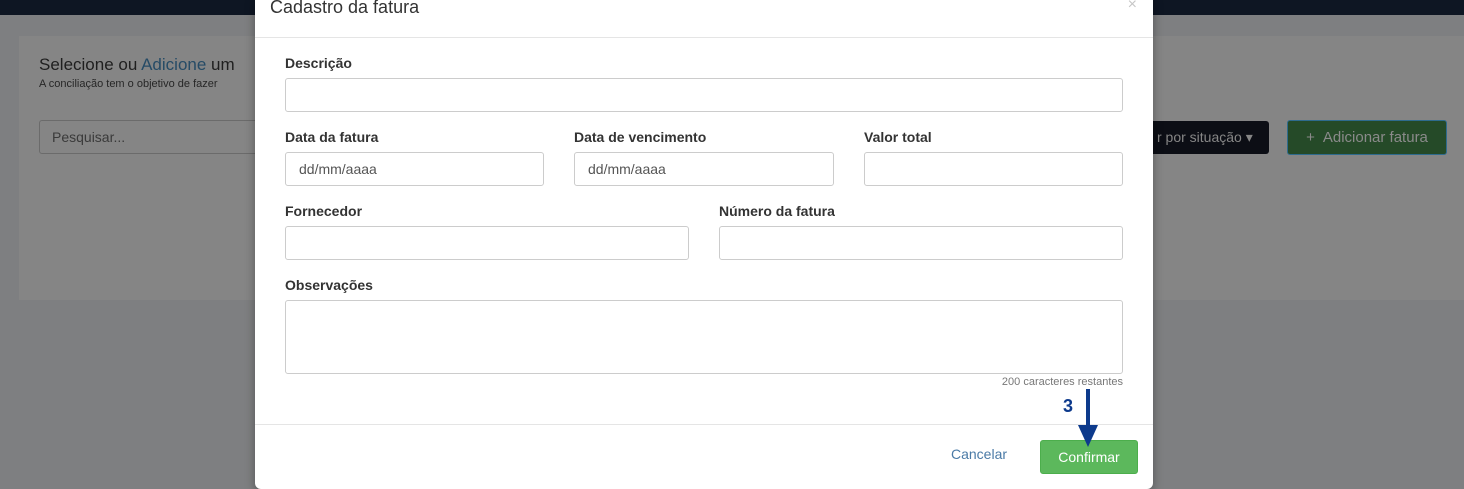 This screenshot has height=489, width=1464. I want to click on invoice-date-input: dd/mm/aaaa, so click(414, 169).